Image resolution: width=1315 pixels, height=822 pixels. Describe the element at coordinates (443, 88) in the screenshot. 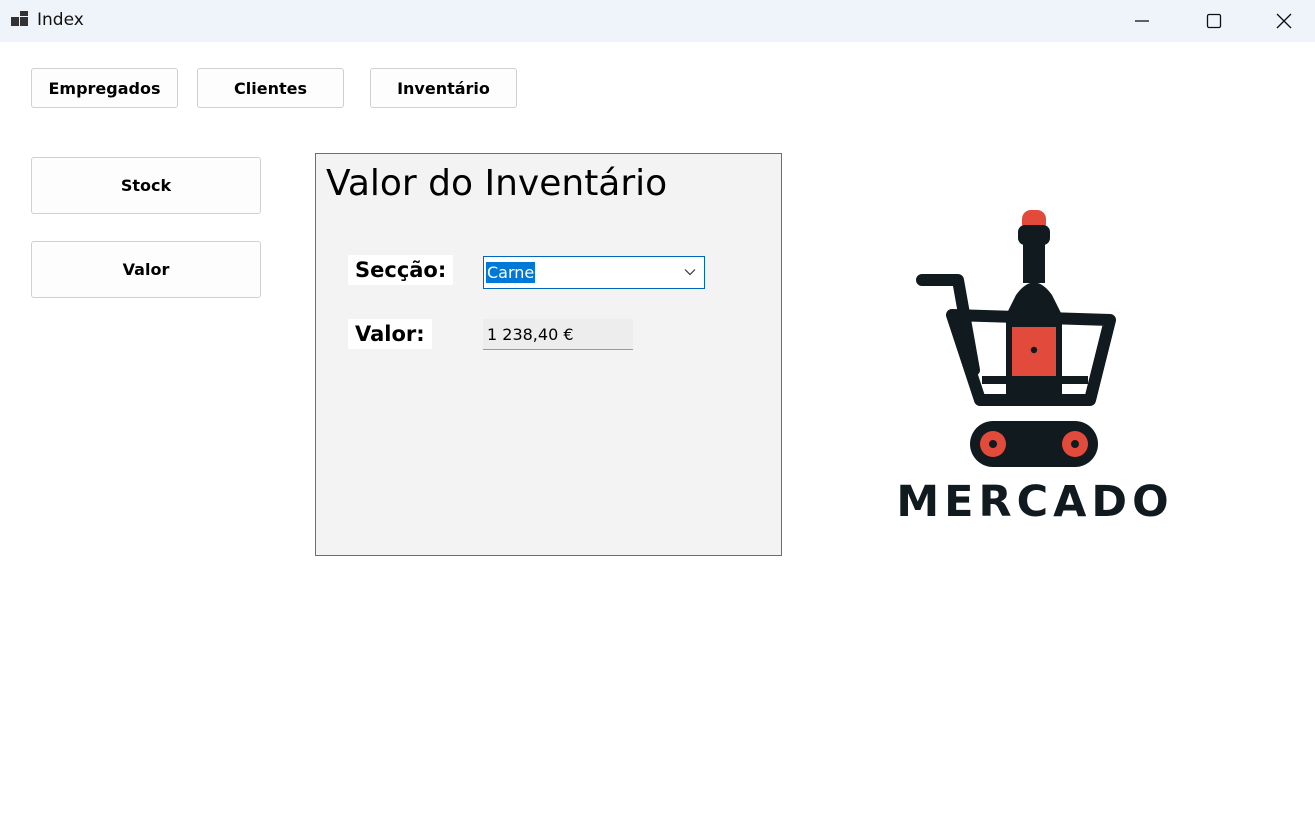

I see `inventario-button: Inventário` at that location.